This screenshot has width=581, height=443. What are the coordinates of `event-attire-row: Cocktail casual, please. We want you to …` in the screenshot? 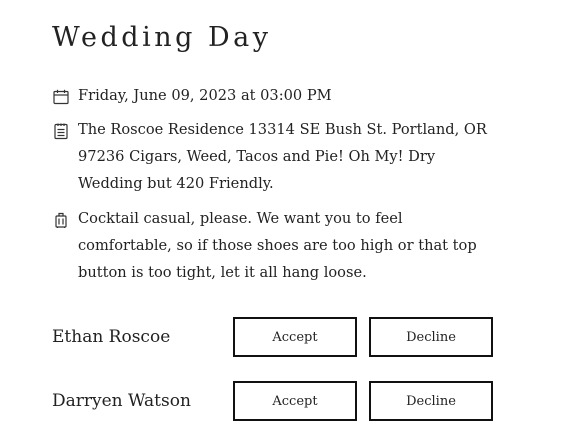 It's located at (282, 247).